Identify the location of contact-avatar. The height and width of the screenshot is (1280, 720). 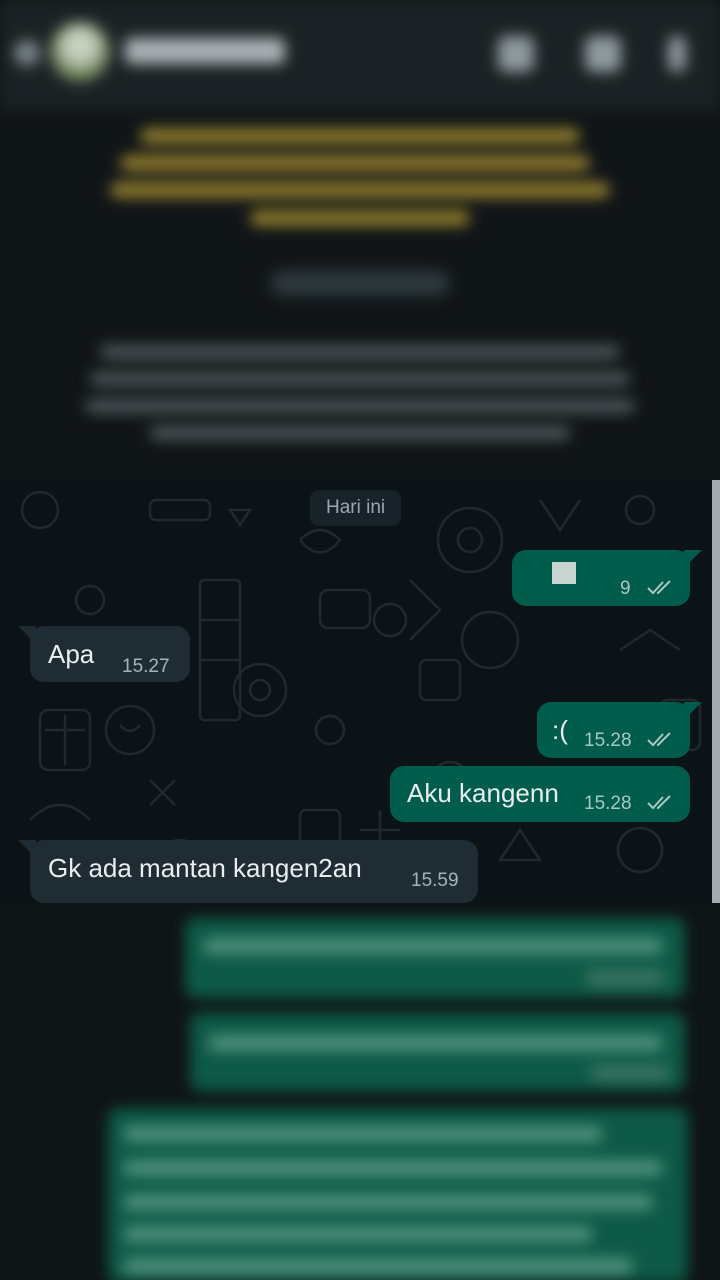
(80, 52).